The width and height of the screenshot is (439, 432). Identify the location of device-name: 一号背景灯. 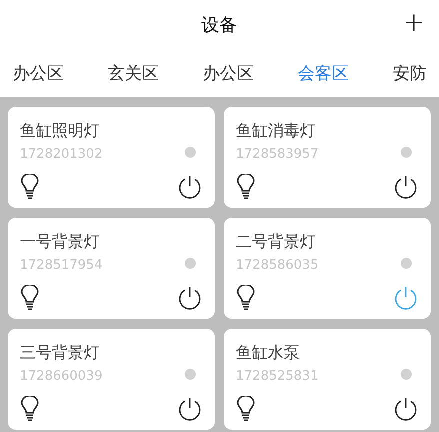
(60, 242).